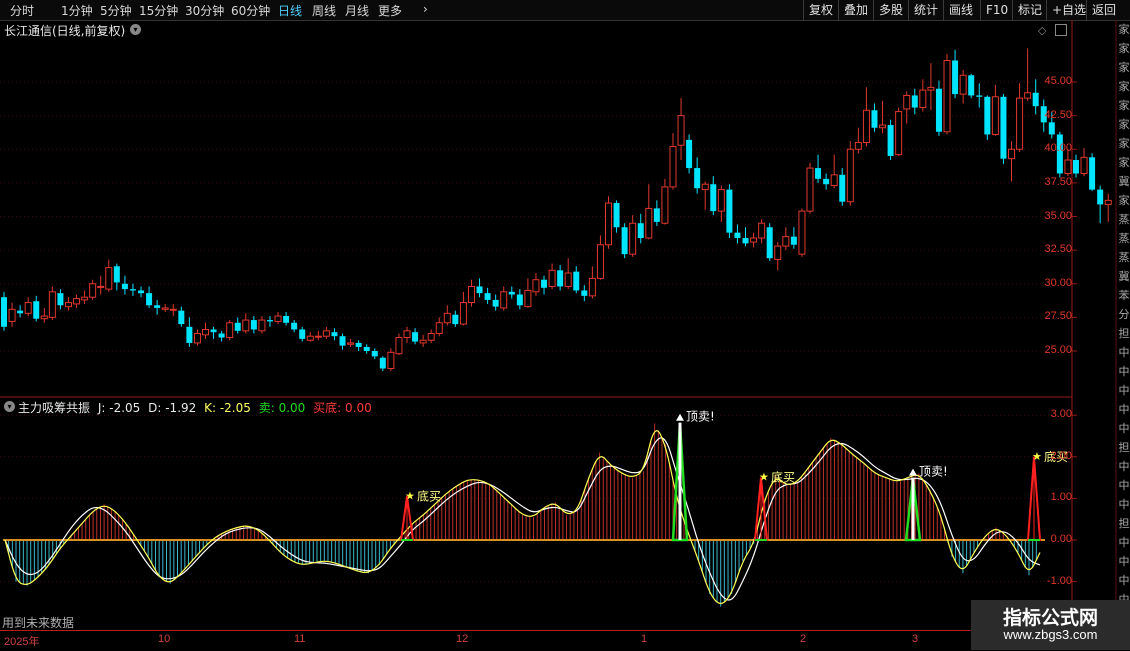 This screenshot has width=1130, height=651. Describe the element at coordinates (890, 10) in the screenshot. I see `multi-stock-button: 多股` at that location.